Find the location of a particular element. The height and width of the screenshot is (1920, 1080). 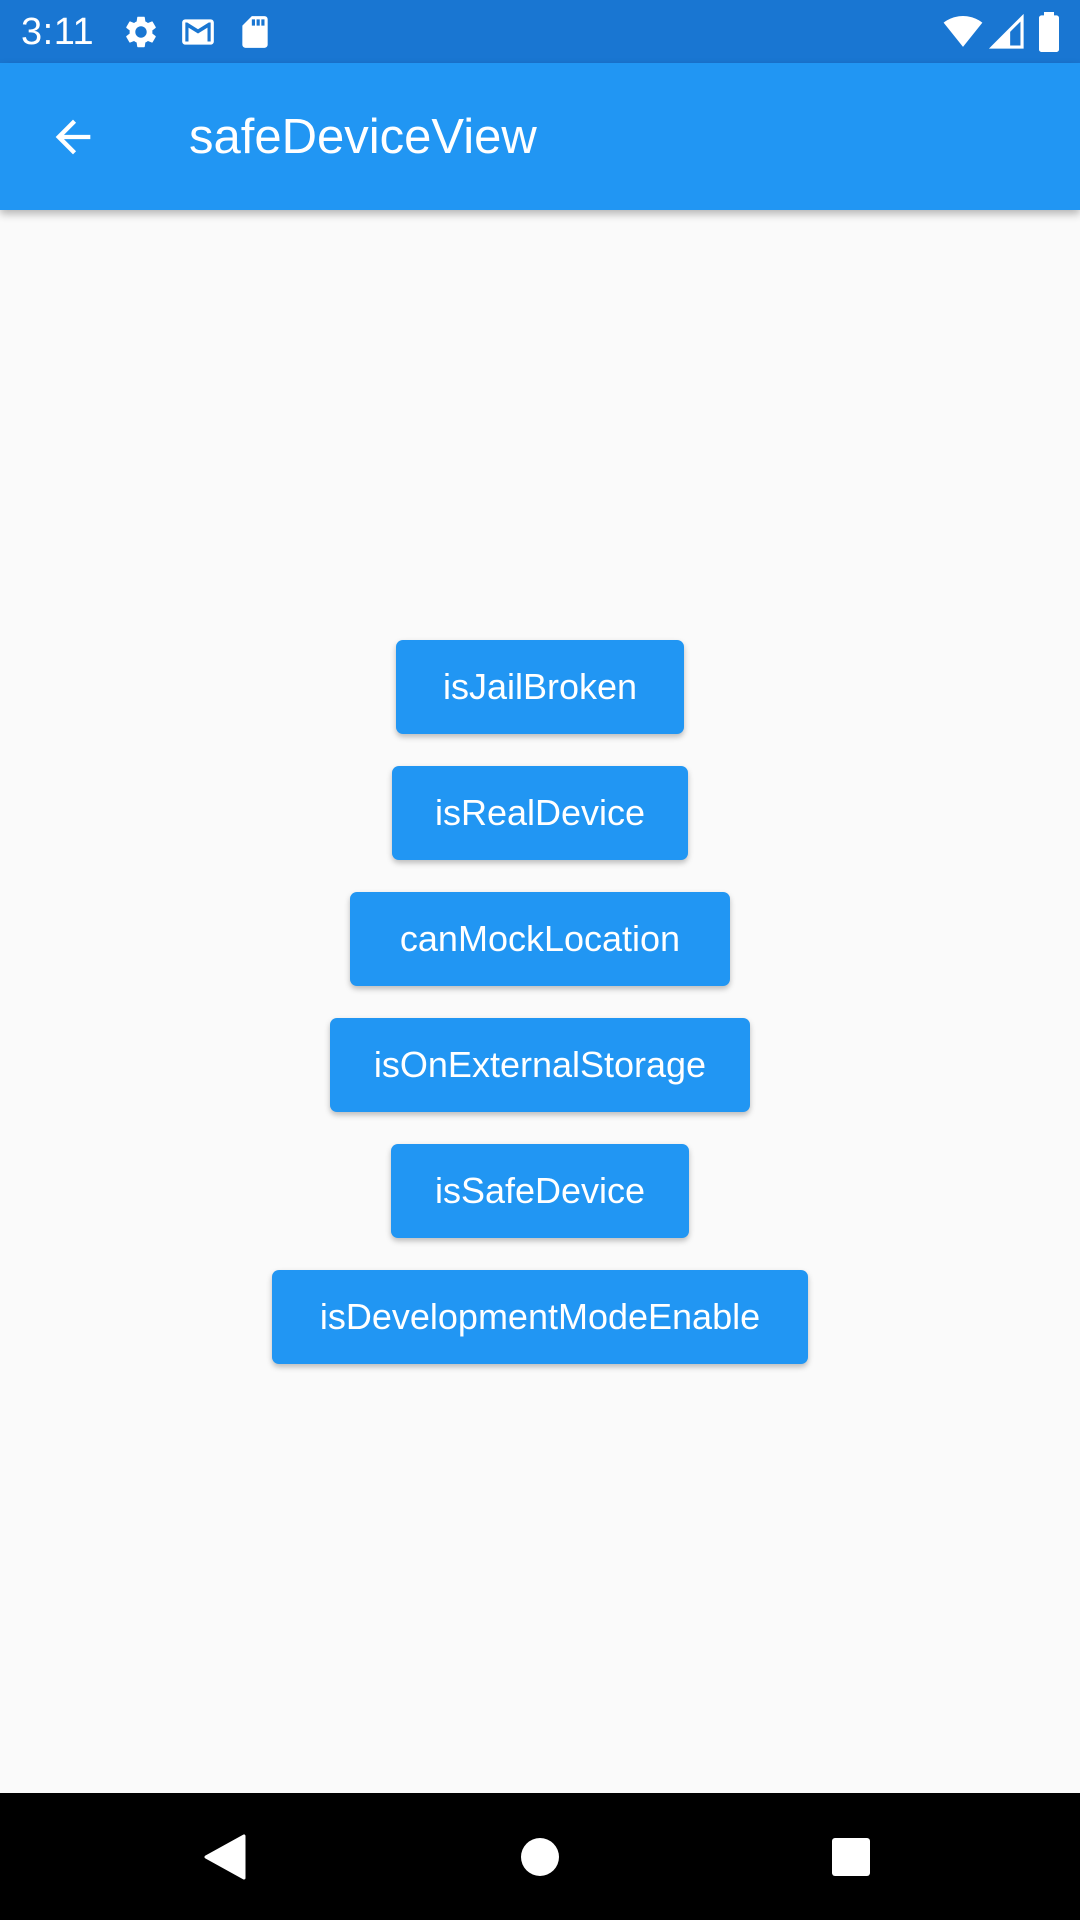

signal-icon is located at coordinates (1007, 32).